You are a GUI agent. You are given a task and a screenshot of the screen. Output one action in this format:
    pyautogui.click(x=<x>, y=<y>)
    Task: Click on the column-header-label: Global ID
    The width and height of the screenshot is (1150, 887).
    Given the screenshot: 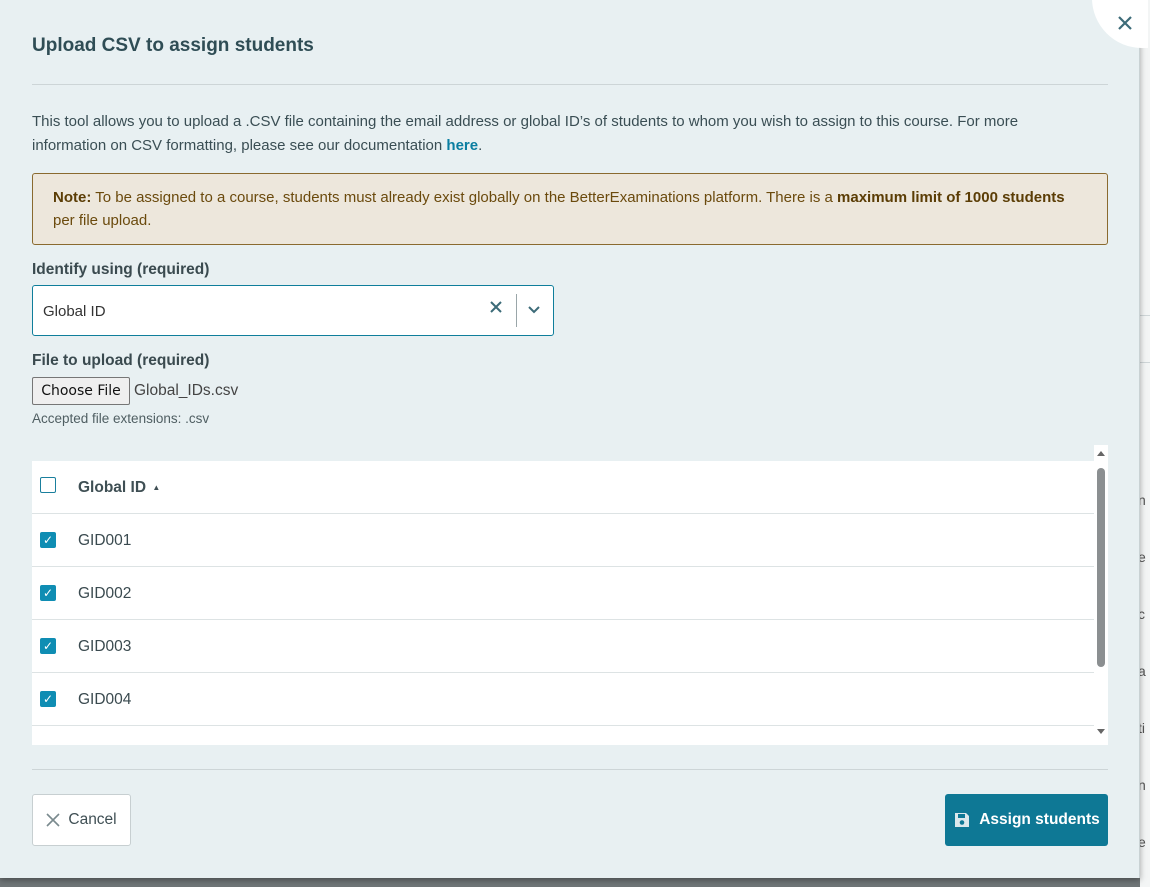 What is the action you would take?
    pyautogui.click(x=112, y=487)
    